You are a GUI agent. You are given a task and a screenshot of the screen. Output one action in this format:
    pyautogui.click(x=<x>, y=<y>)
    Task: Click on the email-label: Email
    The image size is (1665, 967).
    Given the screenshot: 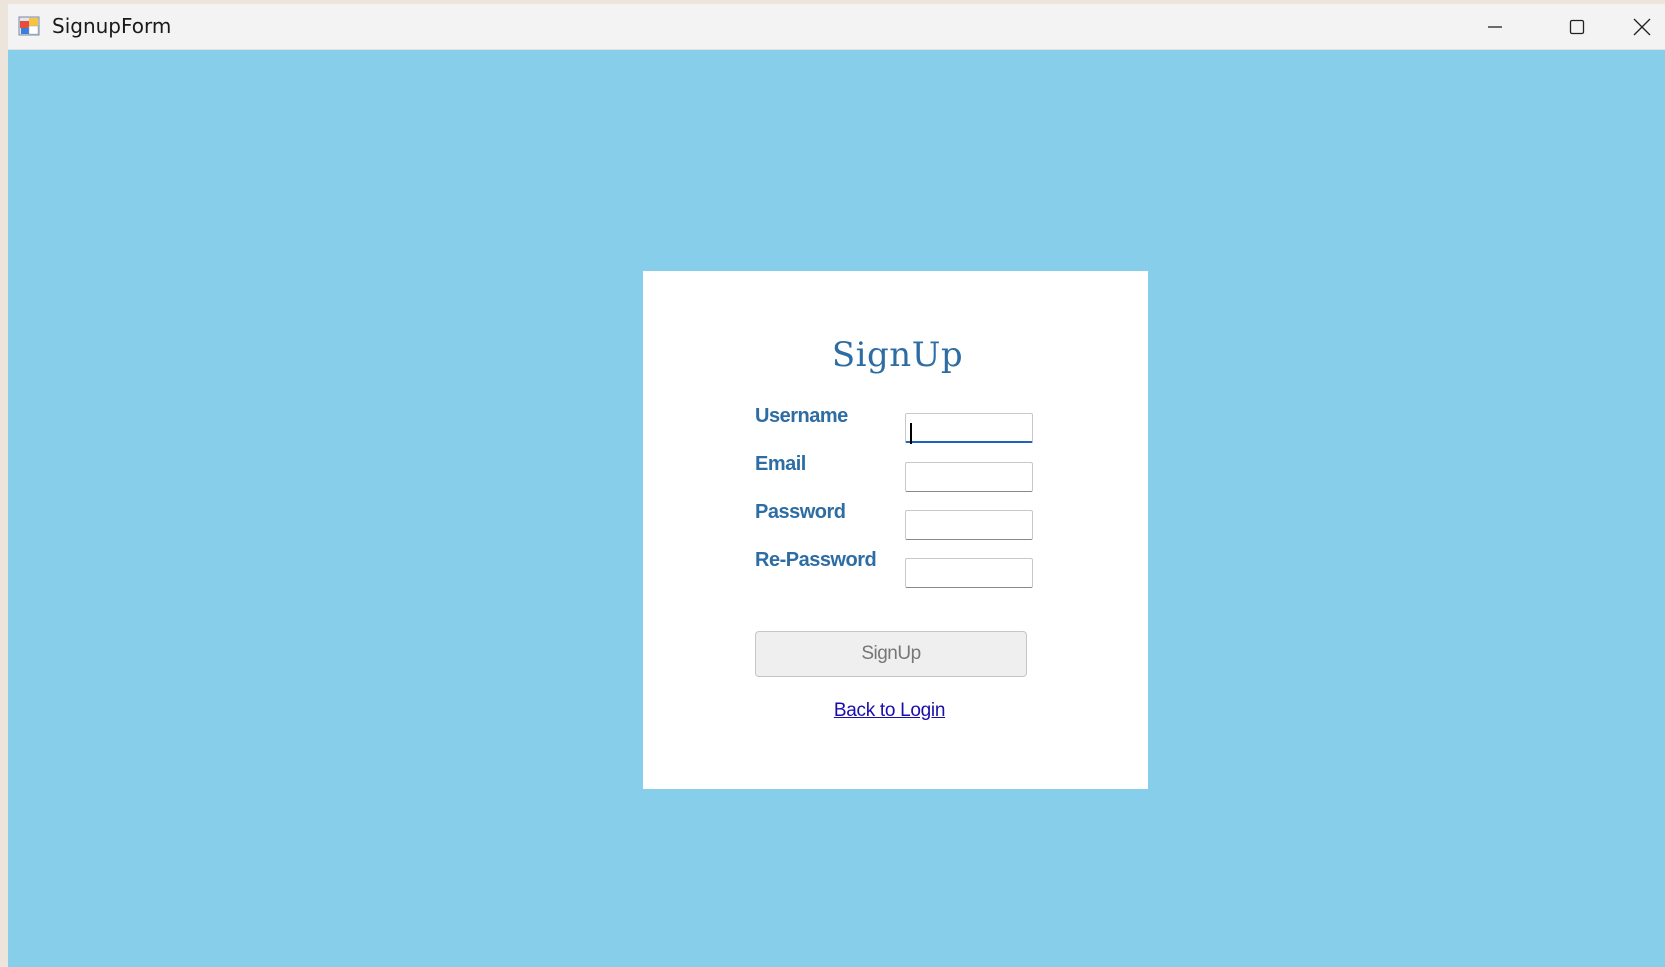 What is the action you would take?
    pyautogui.click(x=780, y=464)
    